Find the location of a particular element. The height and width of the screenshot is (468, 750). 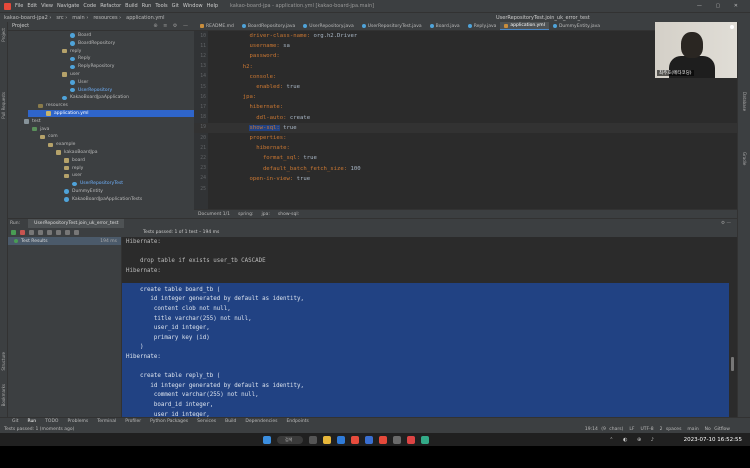

toolwindow-terminal: Terminal is located at coordinates (106, 421).